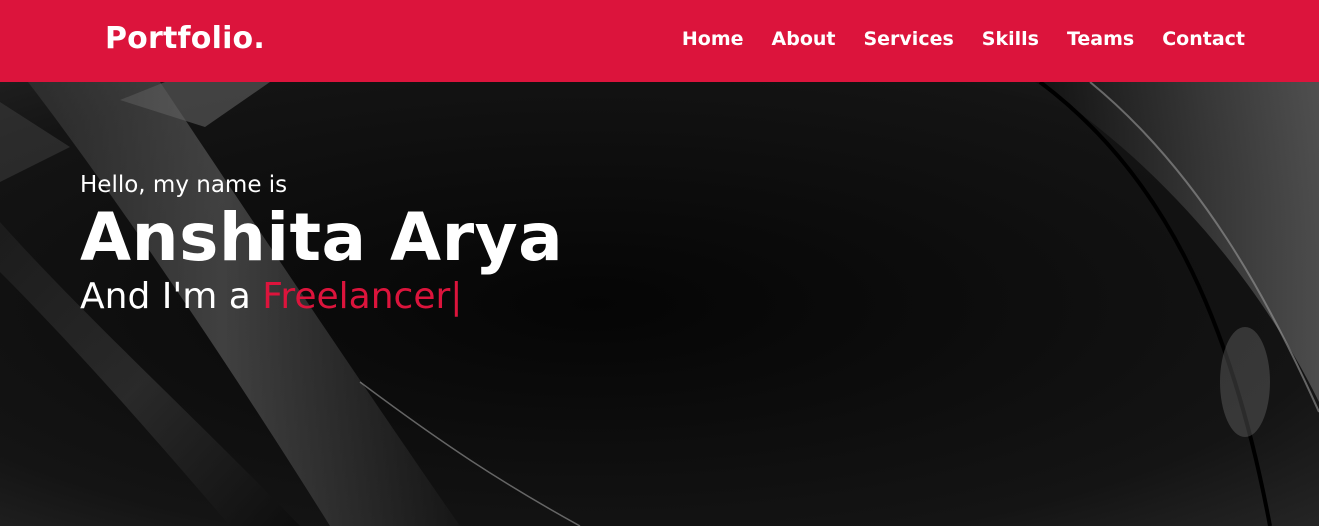 This screenshot has width=1319, height=526. I want to click on hero-name: Anshita Arya, so click(322, 237).